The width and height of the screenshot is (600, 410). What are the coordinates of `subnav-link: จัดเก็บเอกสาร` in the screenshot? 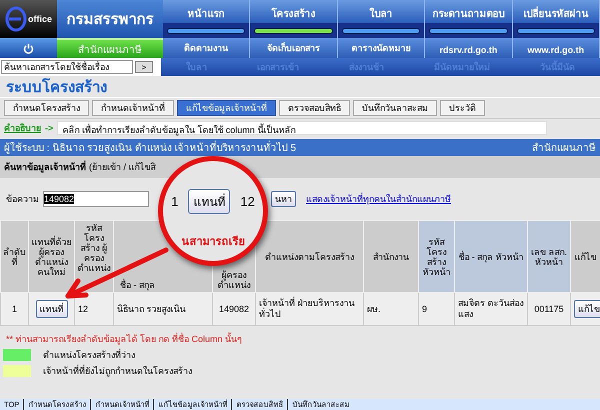 It's located at (294, 48).